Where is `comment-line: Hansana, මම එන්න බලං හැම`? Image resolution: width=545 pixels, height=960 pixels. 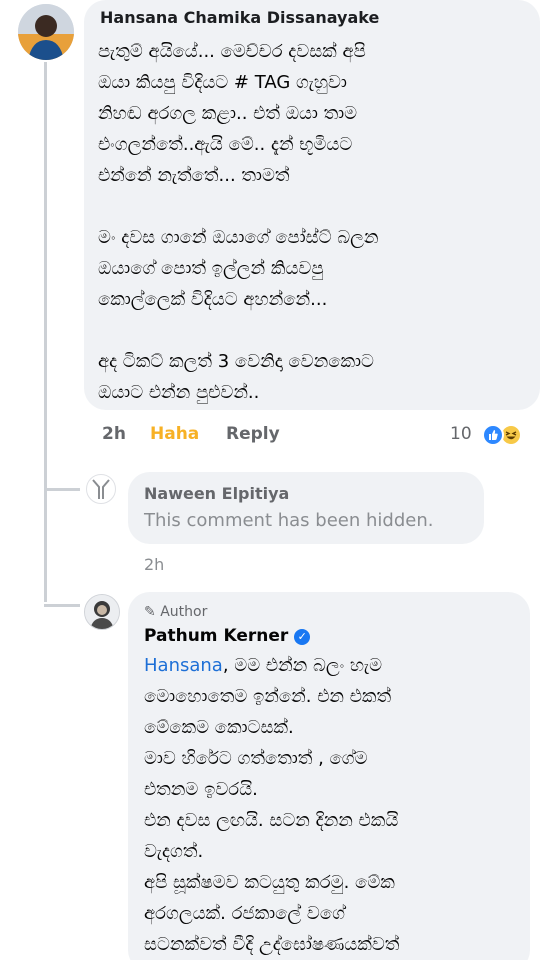 comment-line: Hansana, මම එන්න බලං හැම is located at coordinates (334, 665).